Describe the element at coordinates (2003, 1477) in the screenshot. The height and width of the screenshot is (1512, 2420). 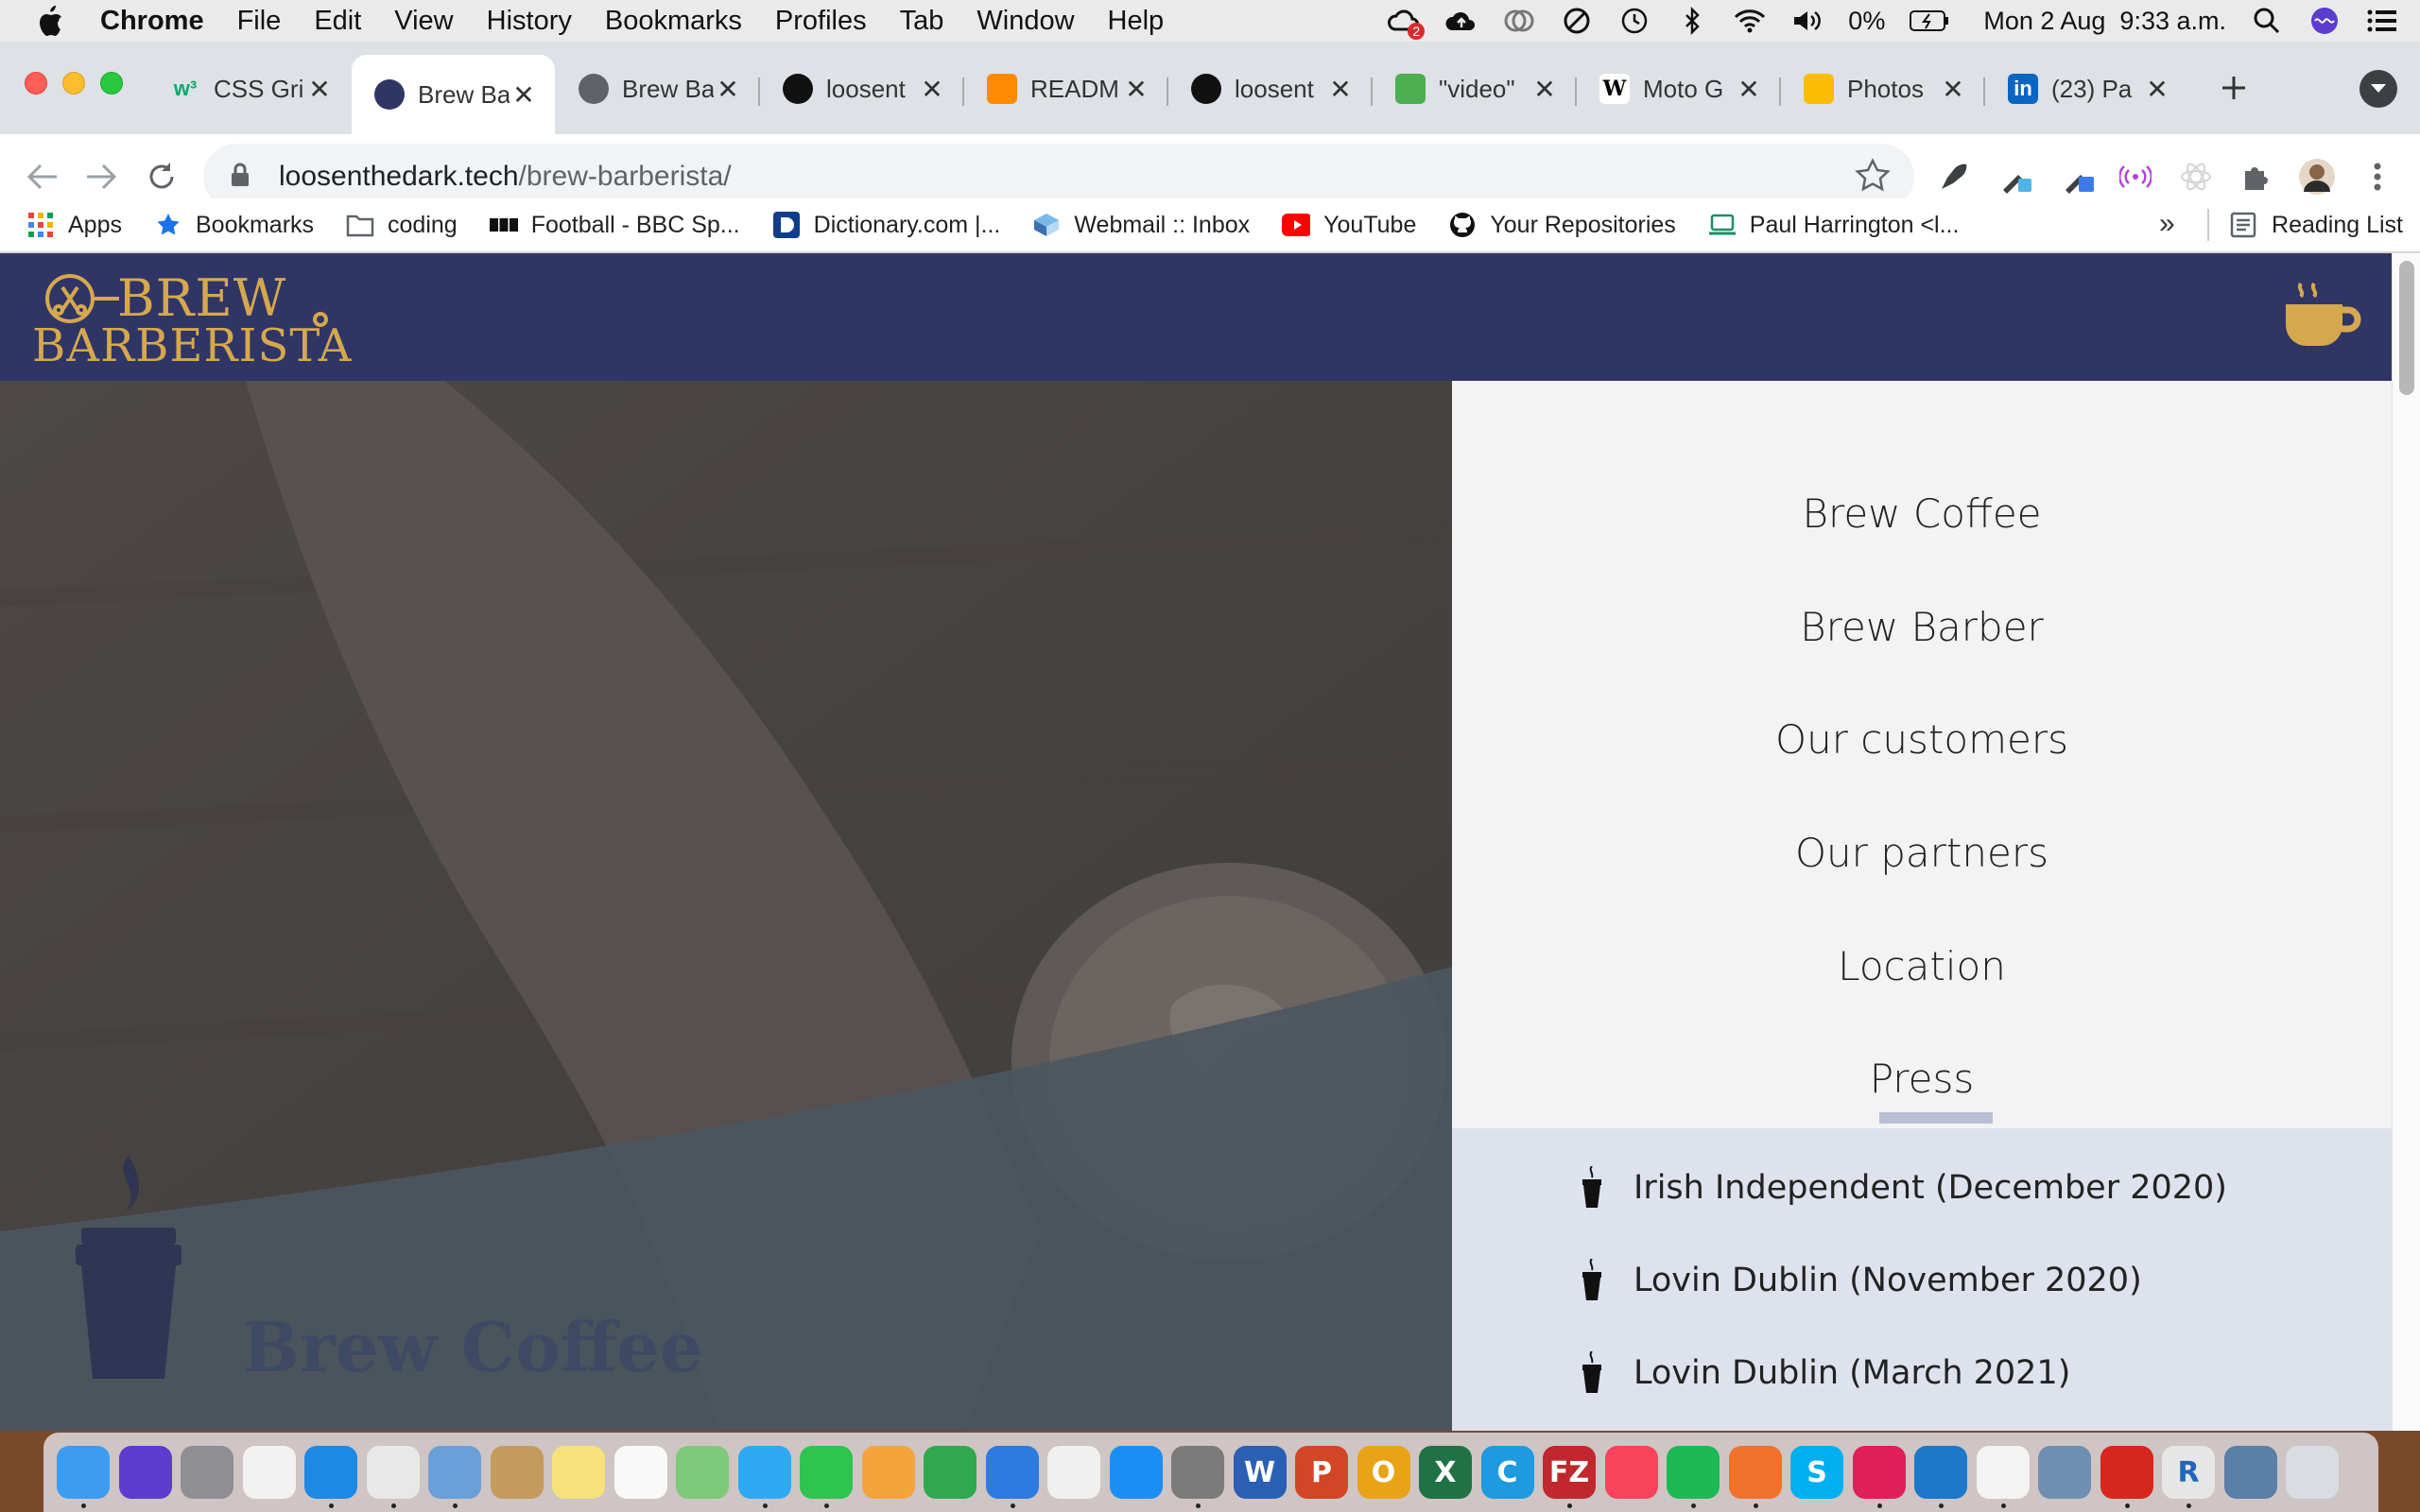
I see `textedit-dock-icon` at that location.